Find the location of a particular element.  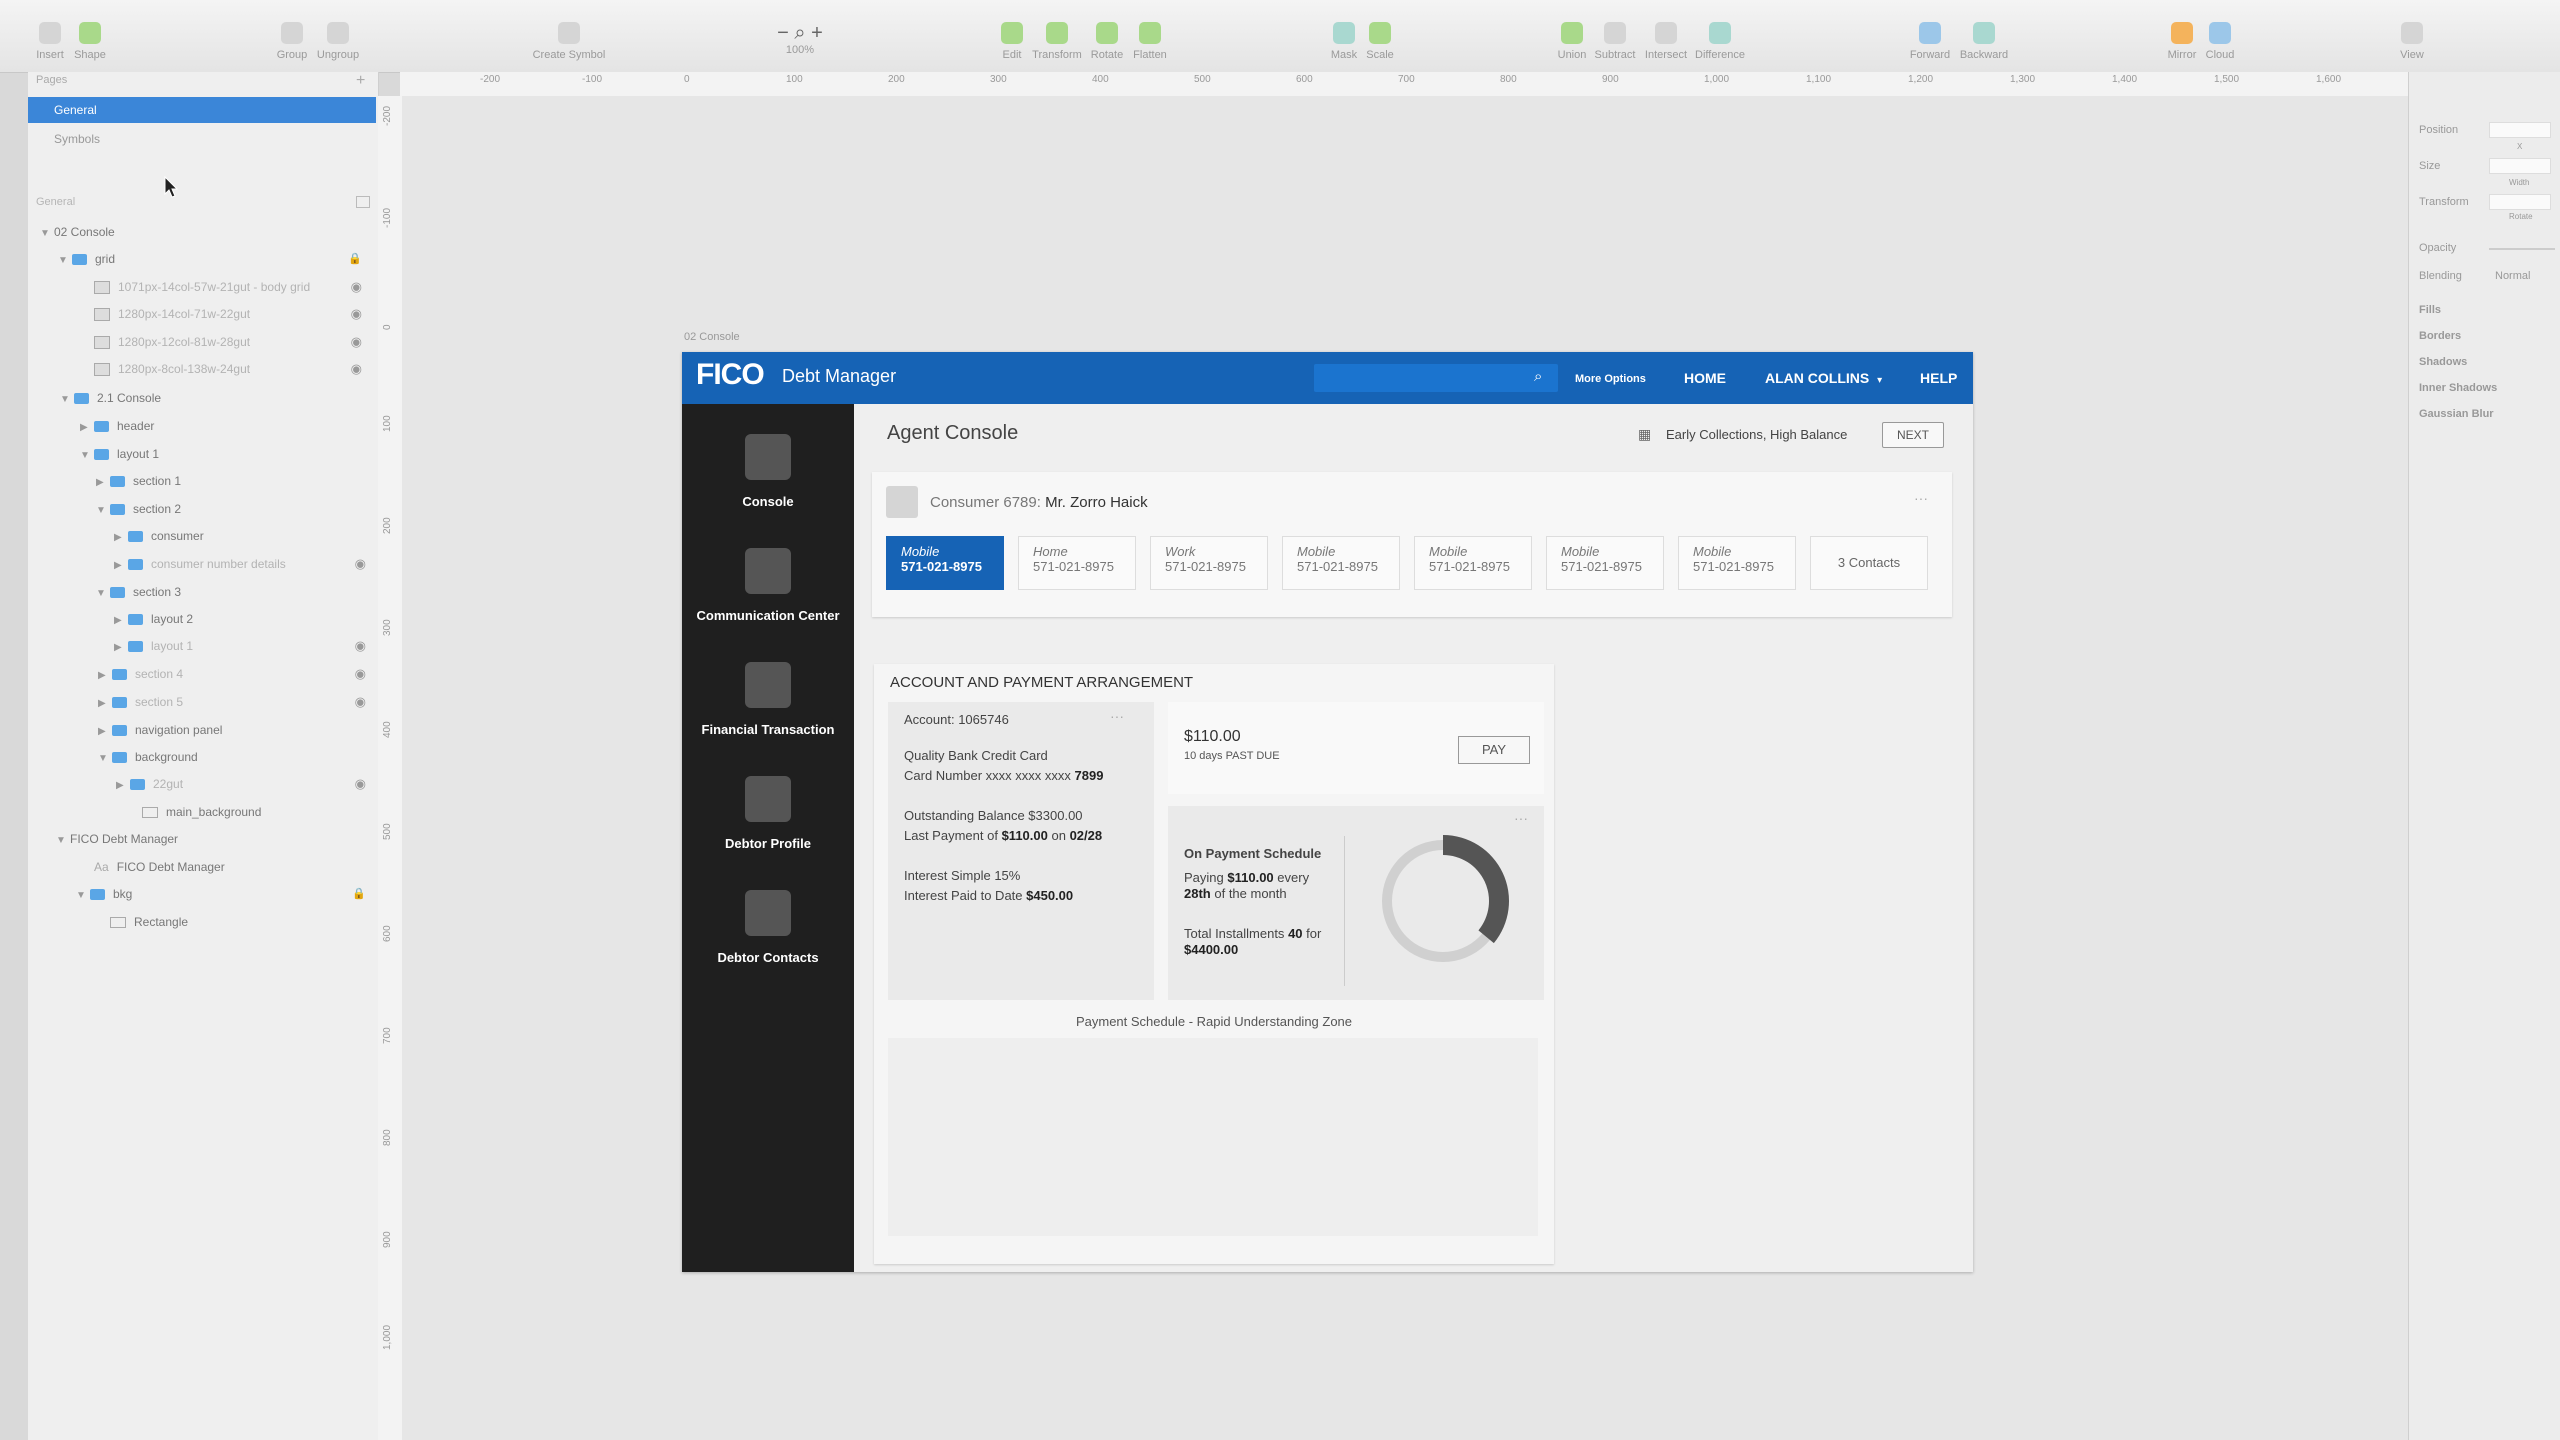

fills-section: Fills is located at coordinates (2430, 310).